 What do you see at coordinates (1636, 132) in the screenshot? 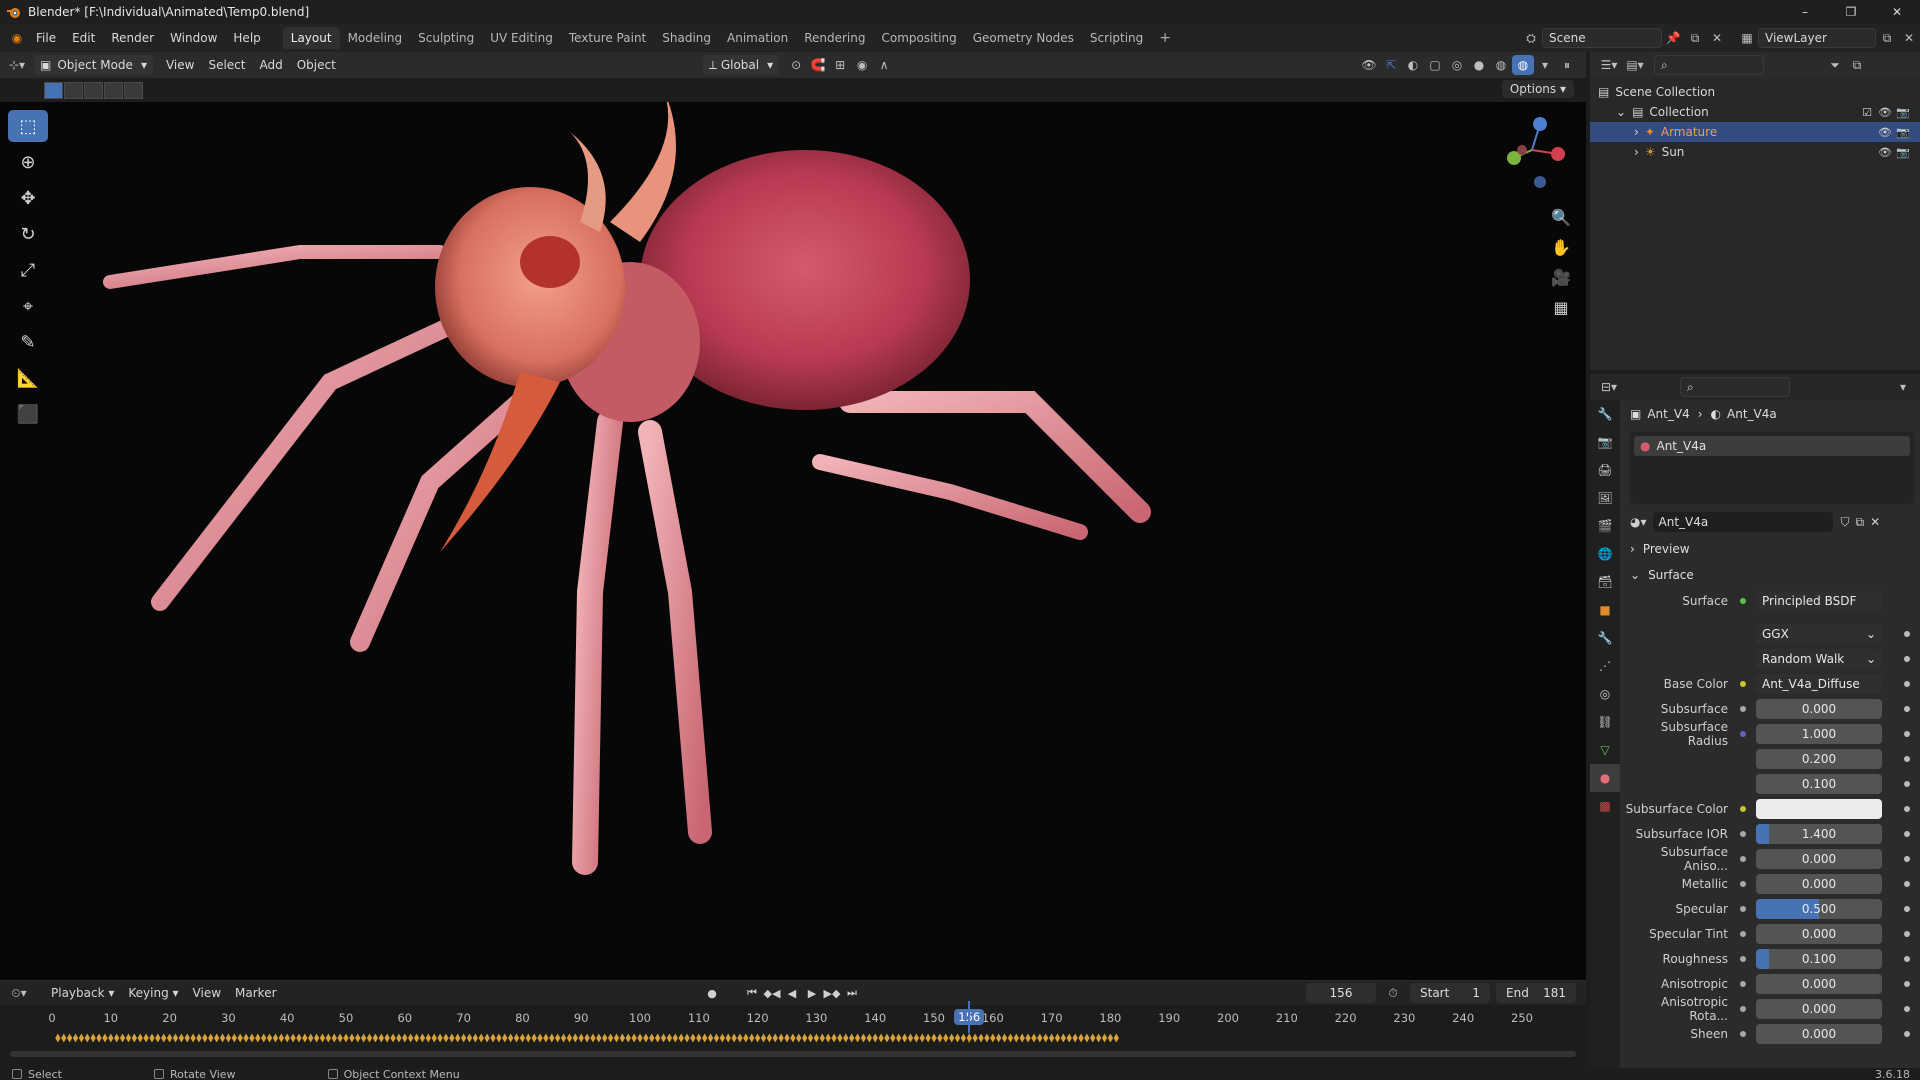
I see `chevron-right-icon: ›` at bounding box center [1636, 132].